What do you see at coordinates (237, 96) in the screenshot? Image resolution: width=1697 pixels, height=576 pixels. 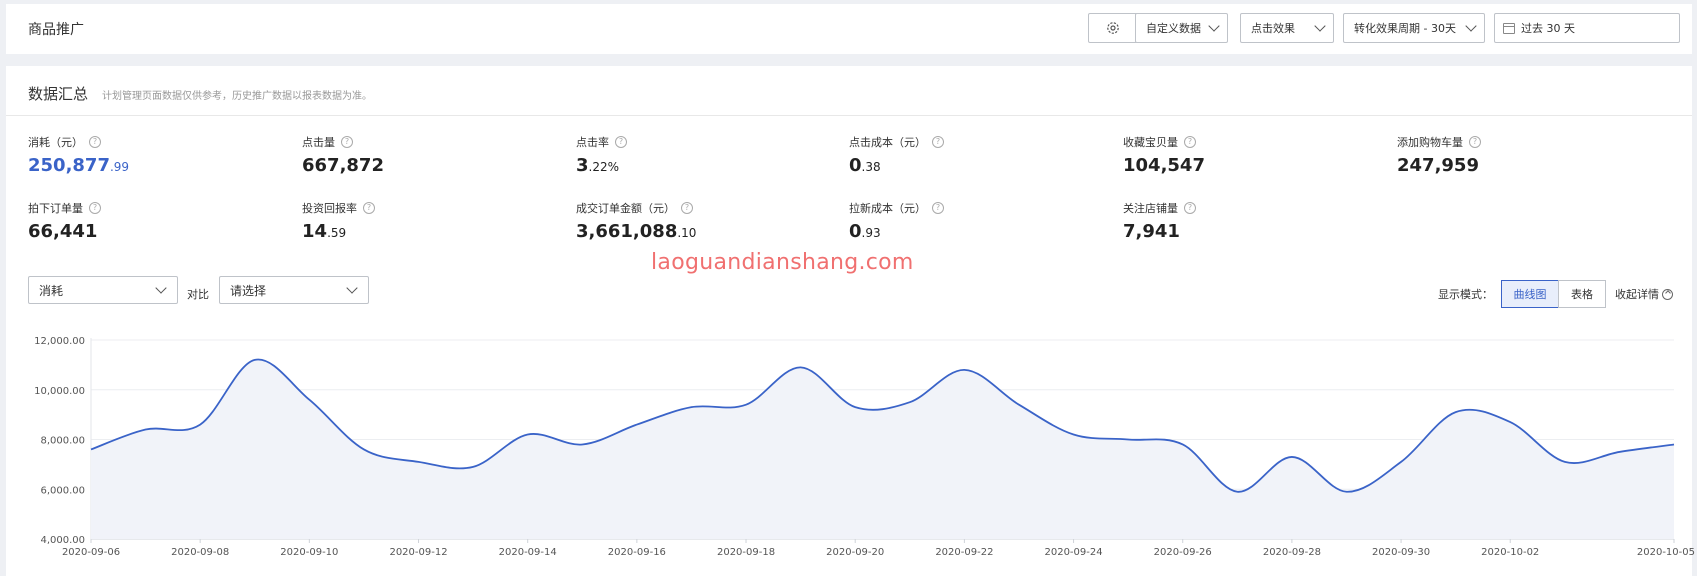 I see `summary-hint: 计划管理页面数据仅供参考，历史推广数据以报表数据为准。` at bounding box center [237, 96].